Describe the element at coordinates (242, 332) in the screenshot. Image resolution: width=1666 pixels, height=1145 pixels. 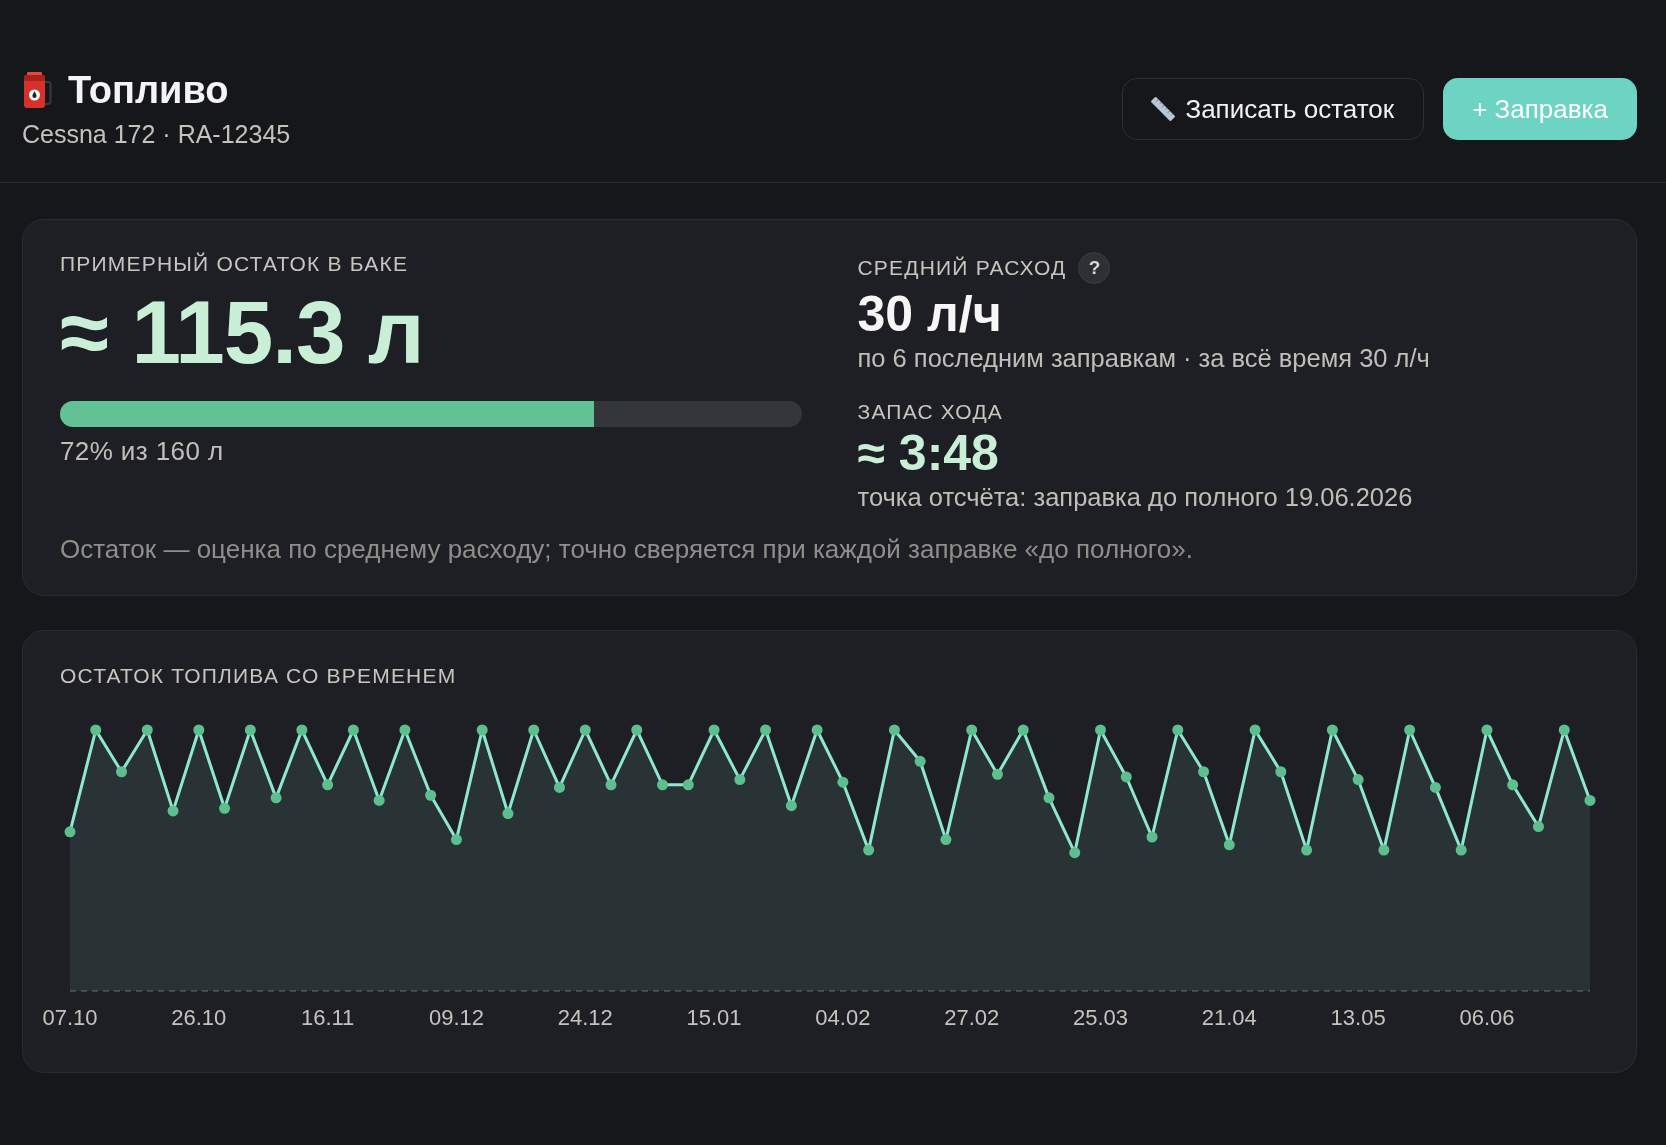
I see `remaining-value: ≈ 115.3 л` at that location.